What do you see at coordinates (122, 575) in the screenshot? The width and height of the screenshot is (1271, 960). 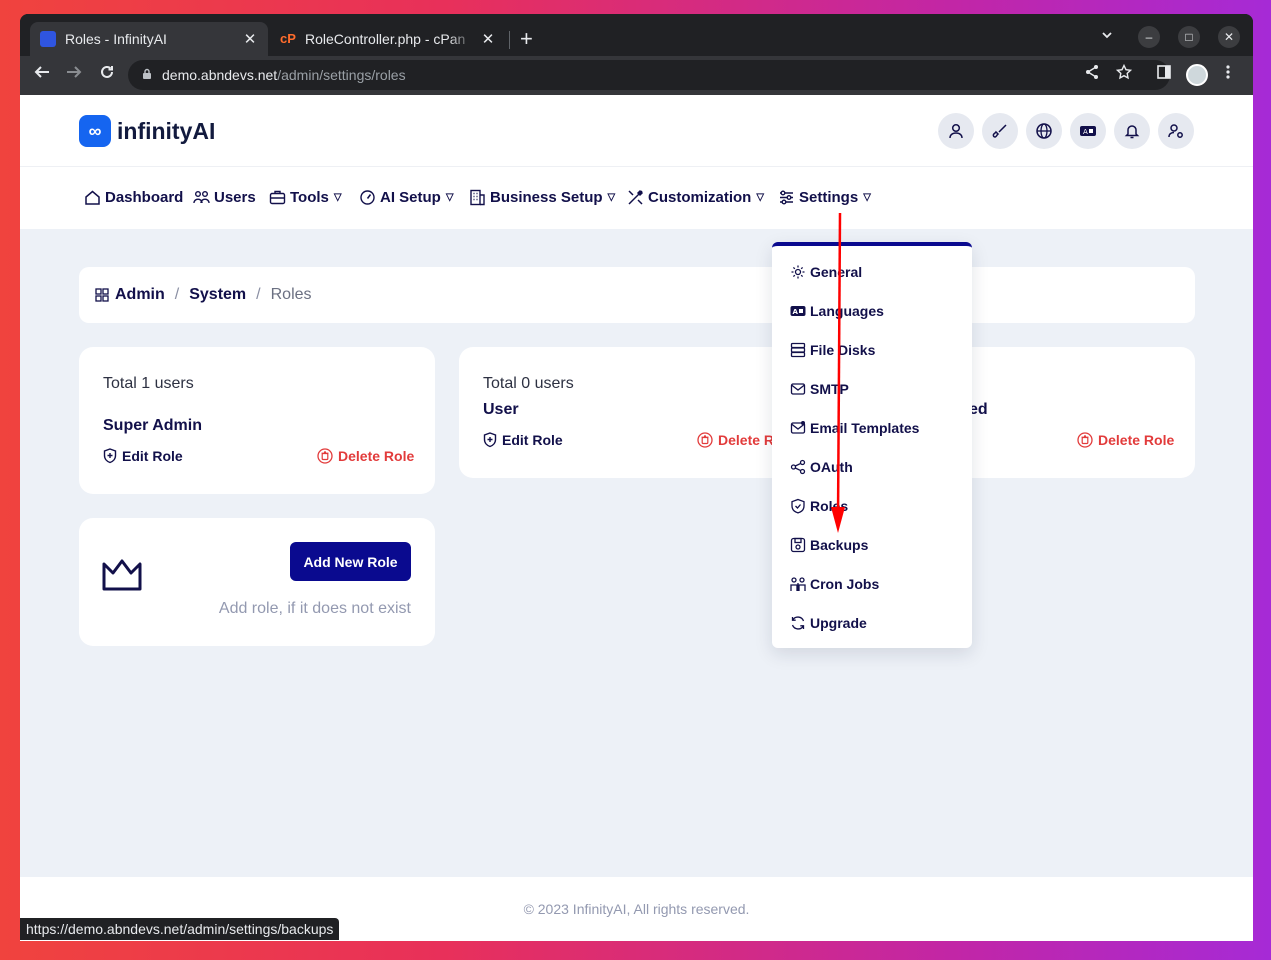 I see `crown-icon` at bounding box center [122, 575].